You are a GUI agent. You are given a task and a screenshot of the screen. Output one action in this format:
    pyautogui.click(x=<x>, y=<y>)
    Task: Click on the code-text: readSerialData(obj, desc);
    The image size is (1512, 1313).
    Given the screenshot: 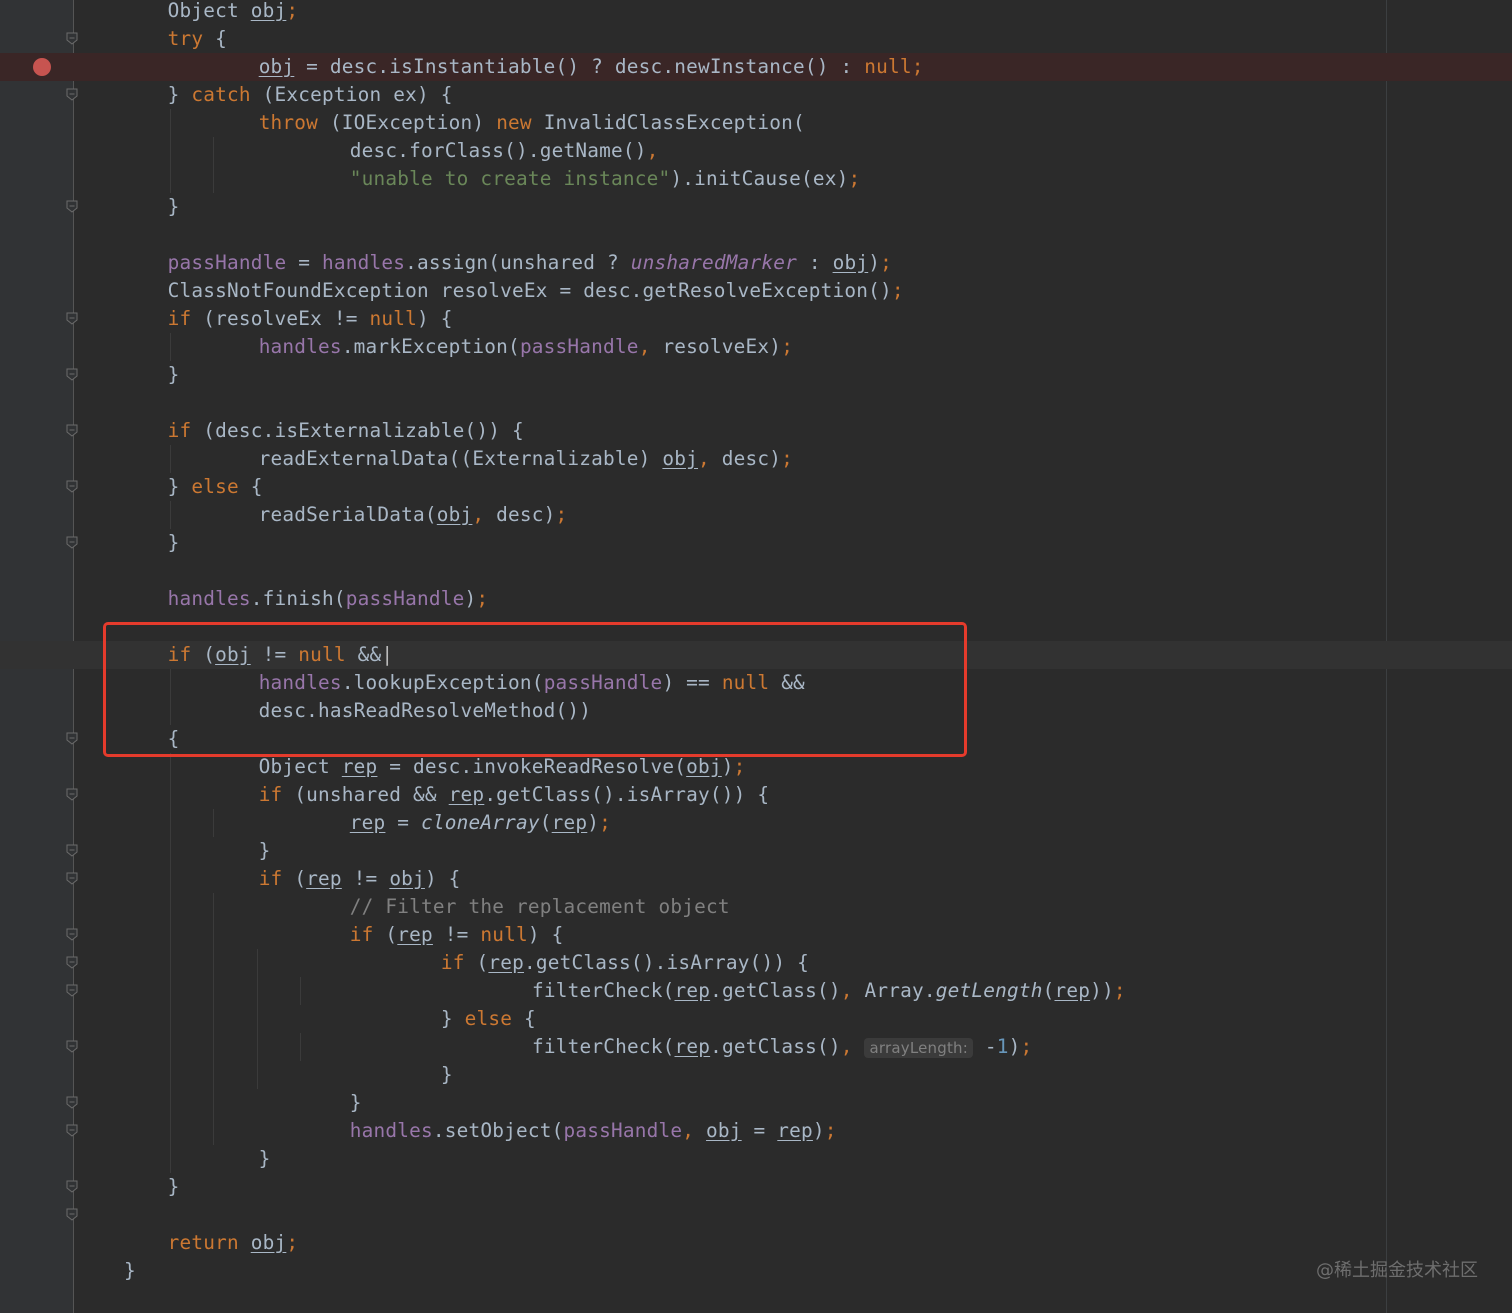 What is the action you would take?
    pyautogui.click(x=389, y=515)
    